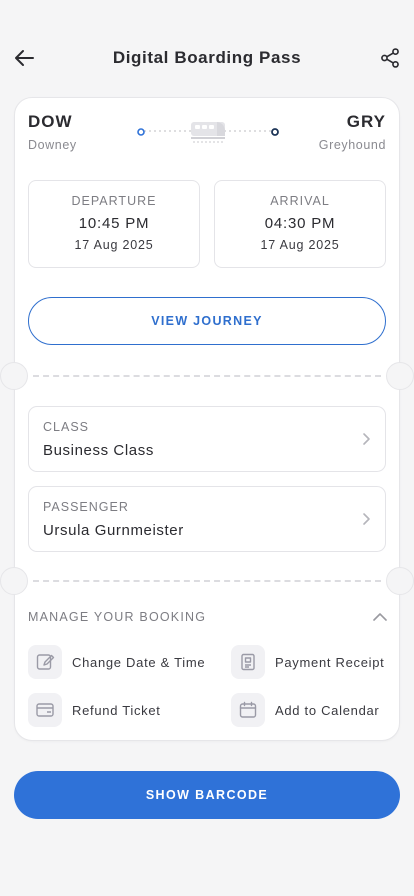 The width and height of the screenshot is (414, 896). What do you see at coordinates (248, 662) in the screenshot?
I see `receipt-icon` at bounding box center [248, 662].